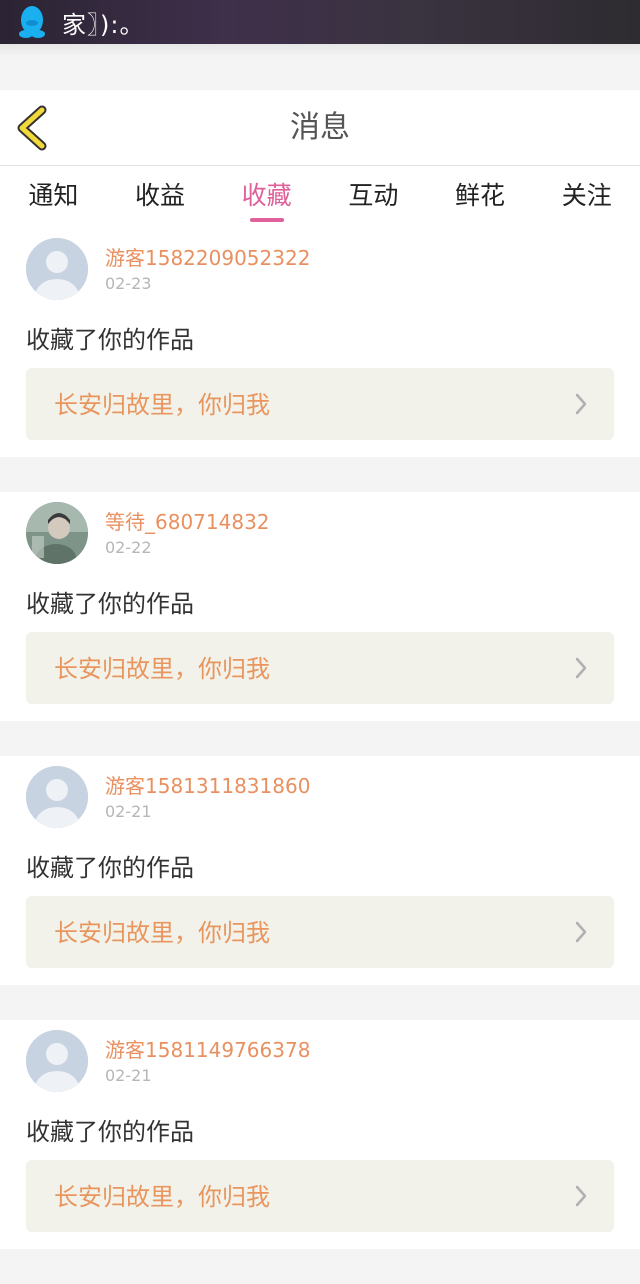  What do you see at coordinates (320, 67) in the screenshot?
I see `status-gap` at bounding box center [320, 67].